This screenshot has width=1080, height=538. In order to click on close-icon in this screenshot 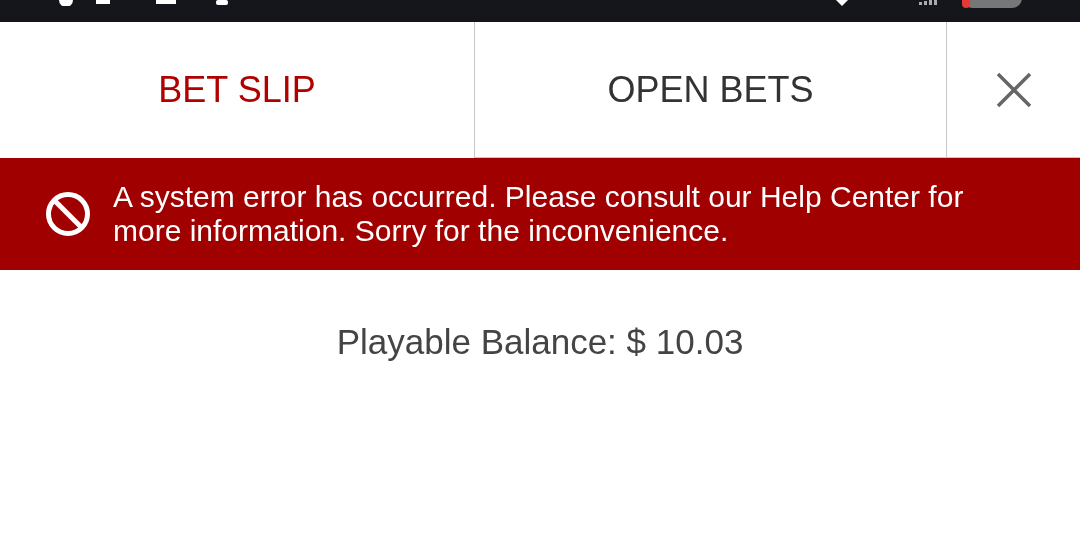, I will do `click(1013, 89)`.